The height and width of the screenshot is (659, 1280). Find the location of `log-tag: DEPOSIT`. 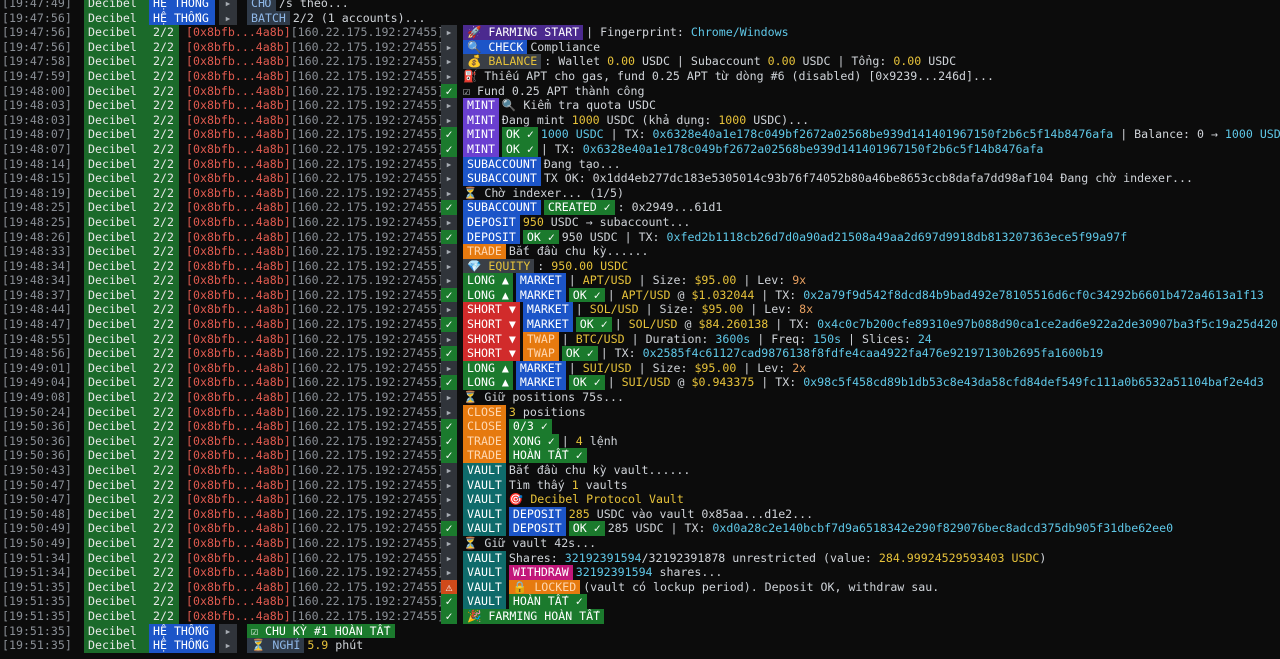

log-tag: DEPOSIT is located at coordinates (491, 237).